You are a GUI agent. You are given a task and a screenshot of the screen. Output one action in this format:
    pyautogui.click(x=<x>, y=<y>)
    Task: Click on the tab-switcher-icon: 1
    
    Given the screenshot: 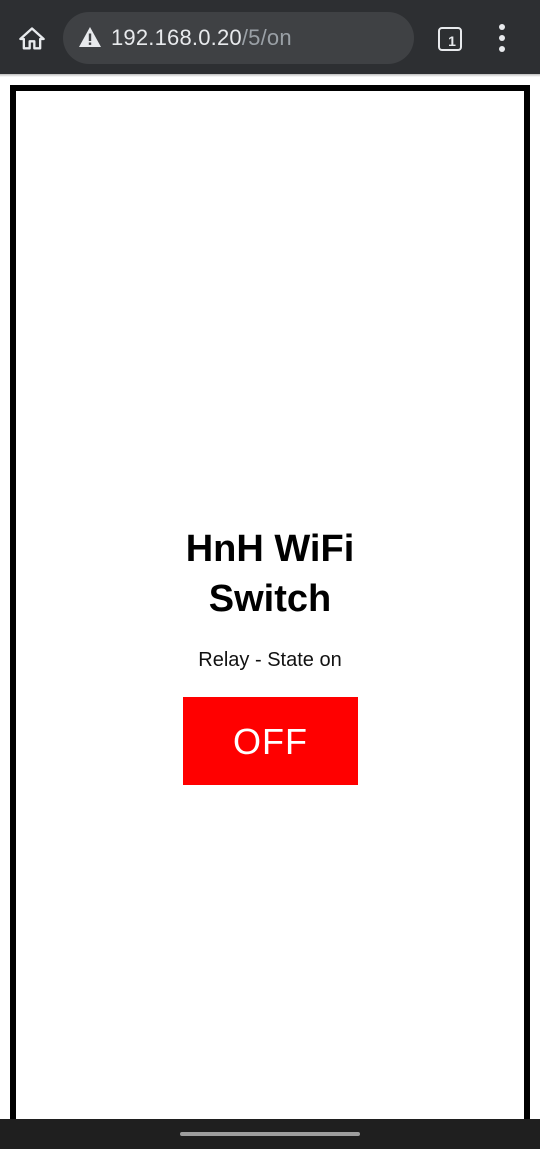 What is the action you would take?
    pyautogui.click(x=450, y=39)
    